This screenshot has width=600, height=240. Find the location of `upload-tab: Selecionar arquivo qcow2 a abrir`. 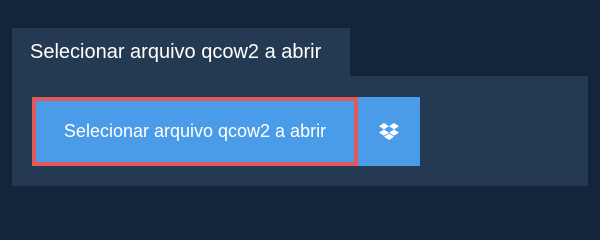

upload-tab: Selecionar arquivo qcow2 a abrir is located at coordinates (181, 52).